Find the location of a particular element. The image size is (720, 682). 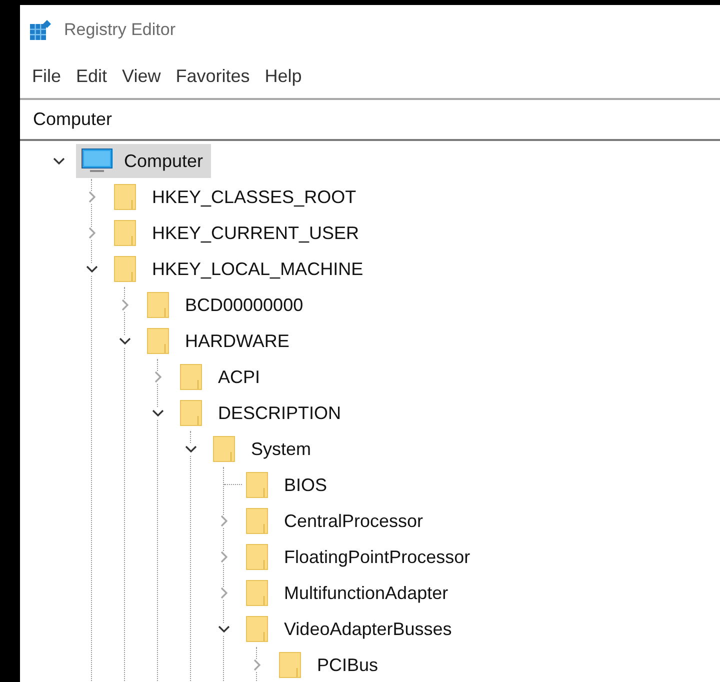

tree-item: PCIBus is located at coordinates (330, 665).